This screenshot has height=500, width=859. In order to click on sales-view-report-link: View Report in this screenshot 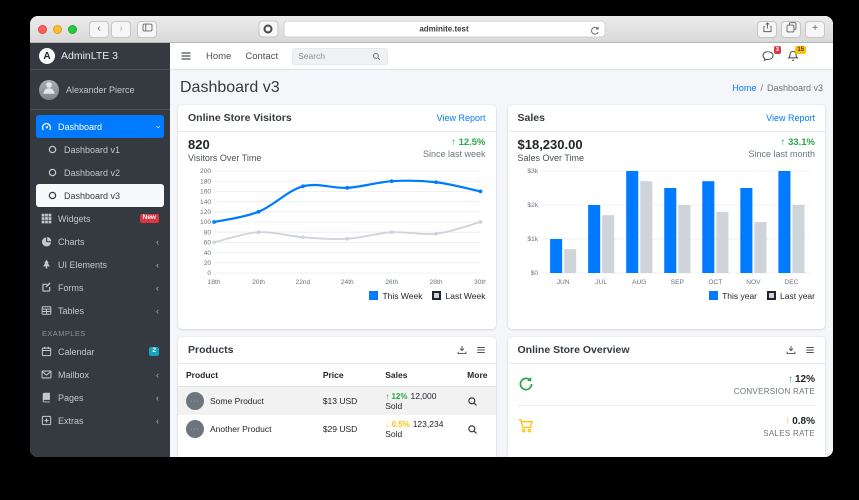, I will do `click(790, 118)`.